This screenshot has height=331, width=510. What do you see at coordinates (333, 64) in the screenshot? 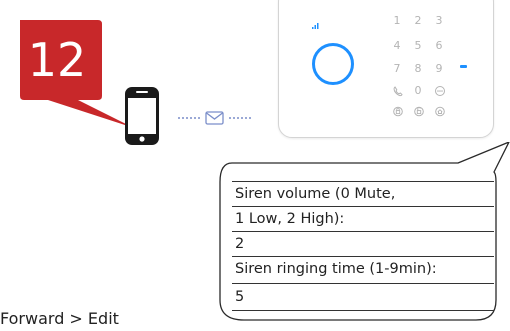
I see `ring-icon` at bounding box center [333, 64].